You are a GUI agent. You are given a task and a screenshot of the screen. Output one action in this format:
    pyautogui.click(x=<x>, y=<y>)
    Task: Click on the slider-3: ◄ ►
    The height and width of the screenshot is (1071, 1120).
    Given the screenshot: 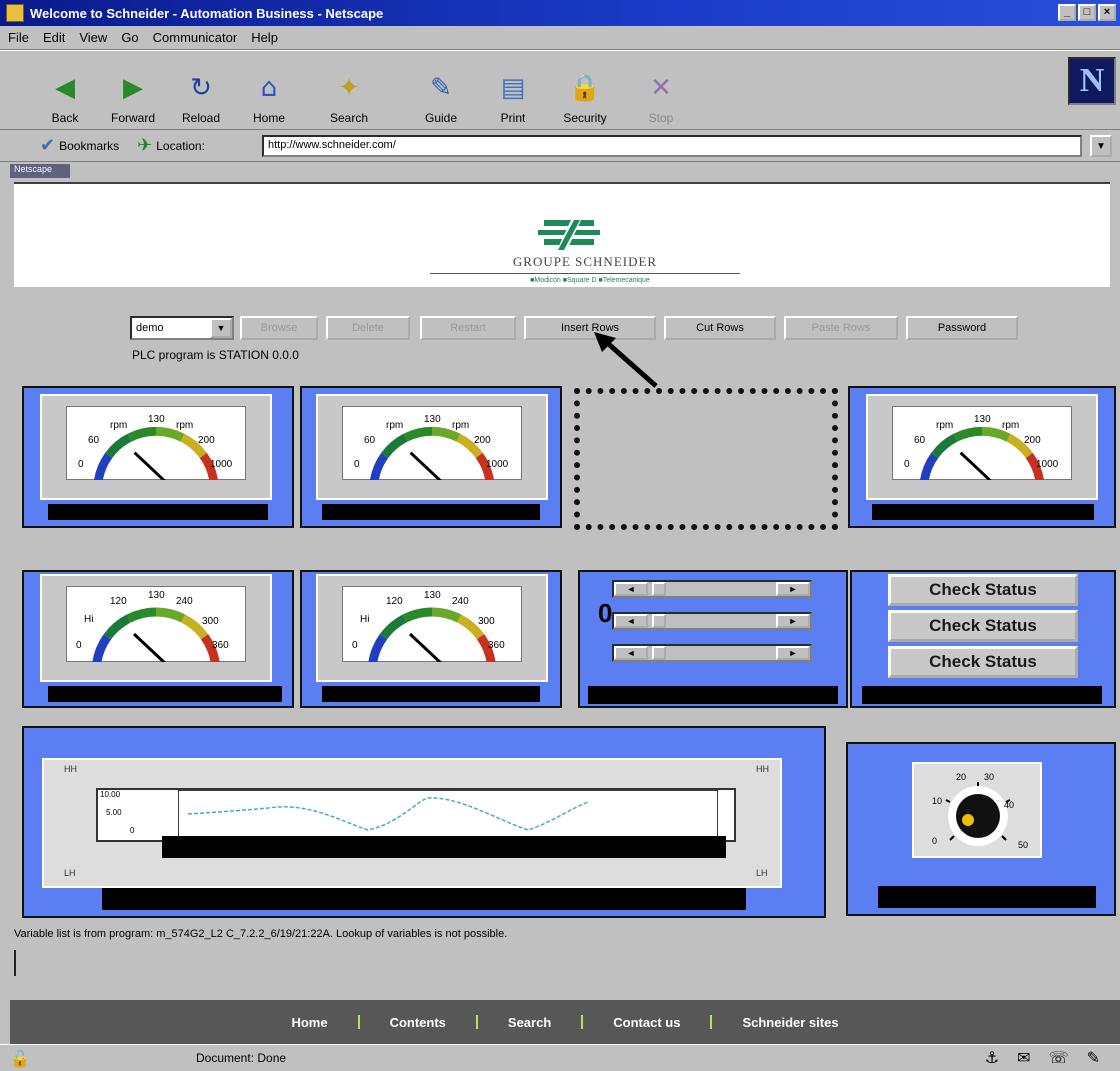 What is the action you would take?
    pyautogui.click(x=712, y=653)
    